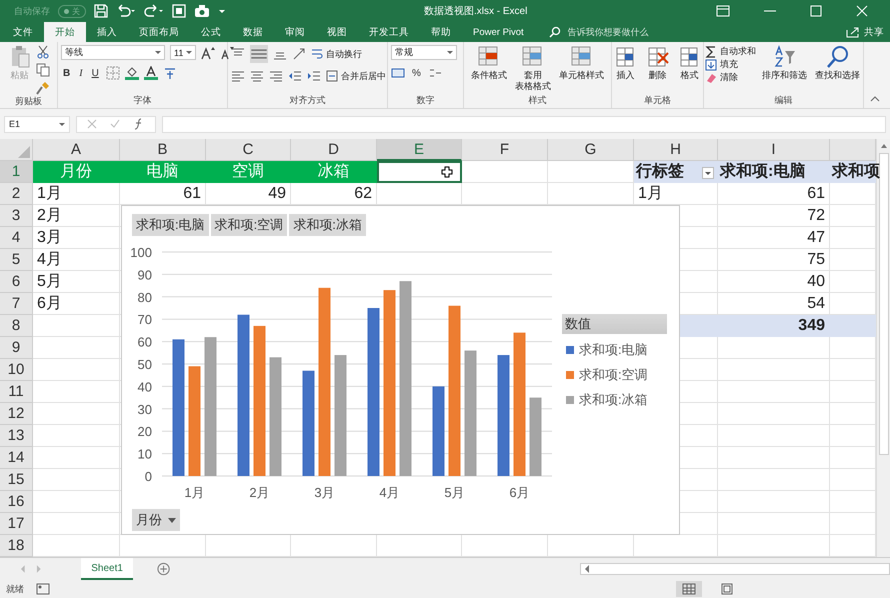 Image resolution: width=890 pixels, height=598 pixels. I want to click on row-header: 1, so click(16, 172).